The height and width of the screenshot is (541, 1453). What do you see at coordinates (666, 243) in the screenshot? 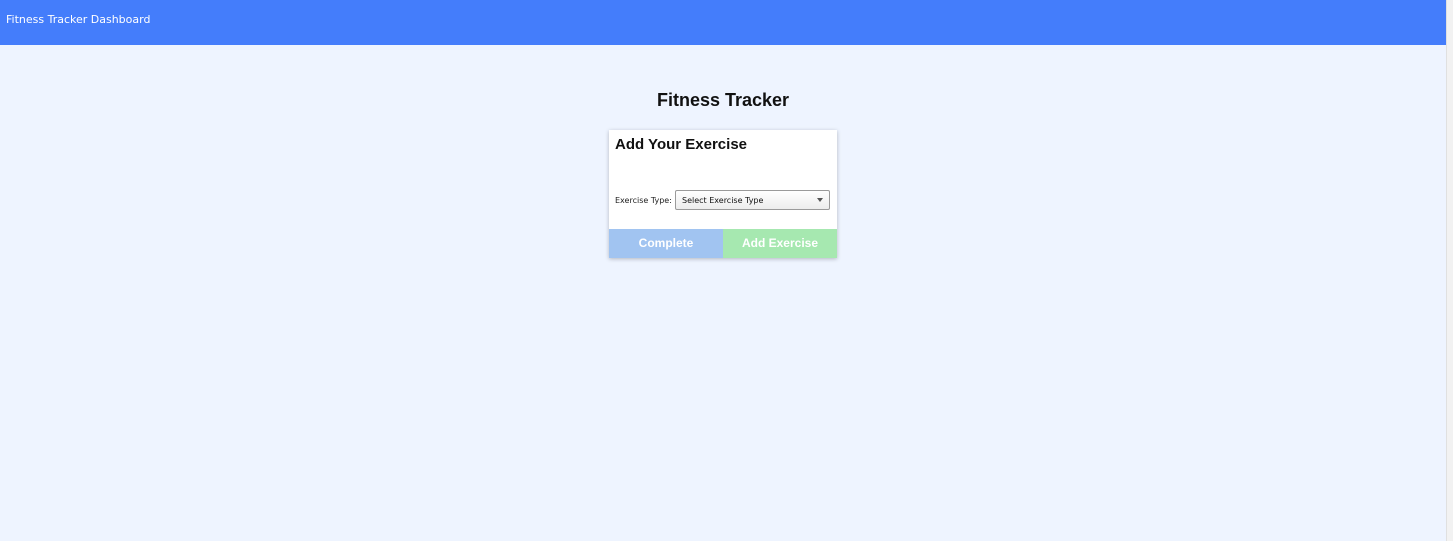
I see `complete-button: Complete` at bounding box center [666, 243].